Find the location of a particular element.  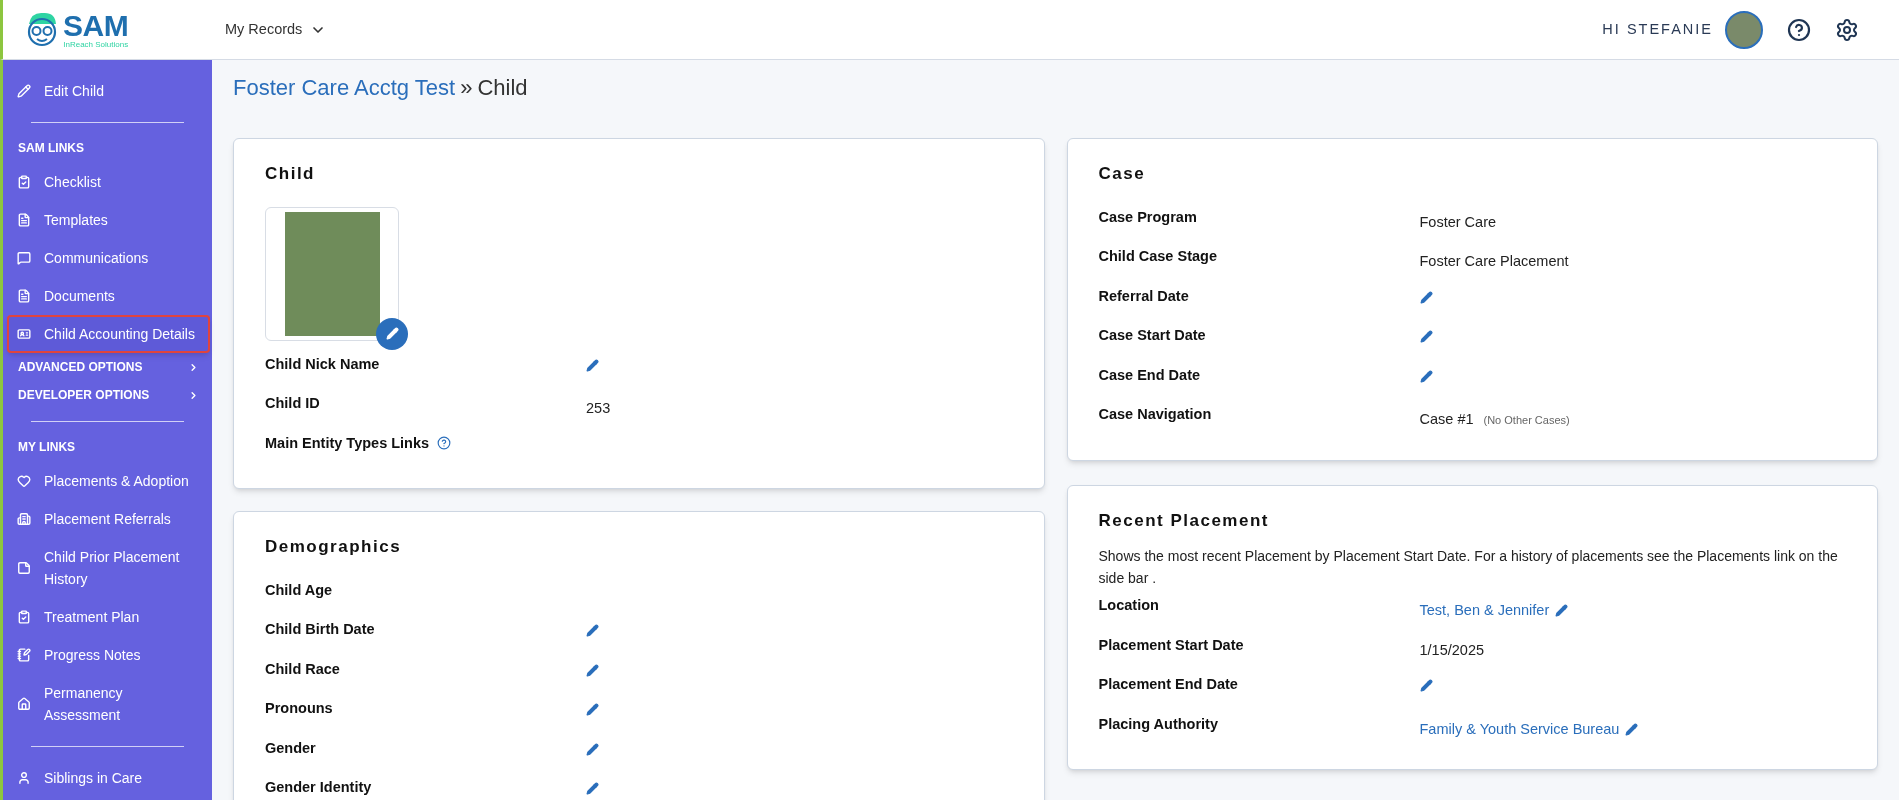

sidebar-item: Progress Notes is located at coordinates (108, 655).